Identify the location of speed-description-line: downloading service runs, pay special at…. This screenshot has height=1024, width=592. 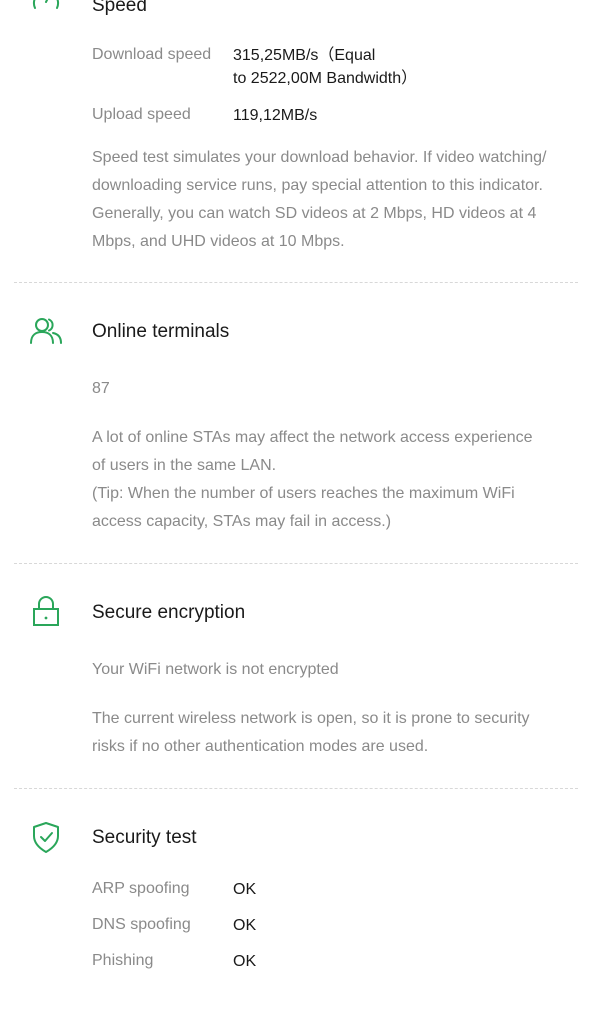
(317, 185).